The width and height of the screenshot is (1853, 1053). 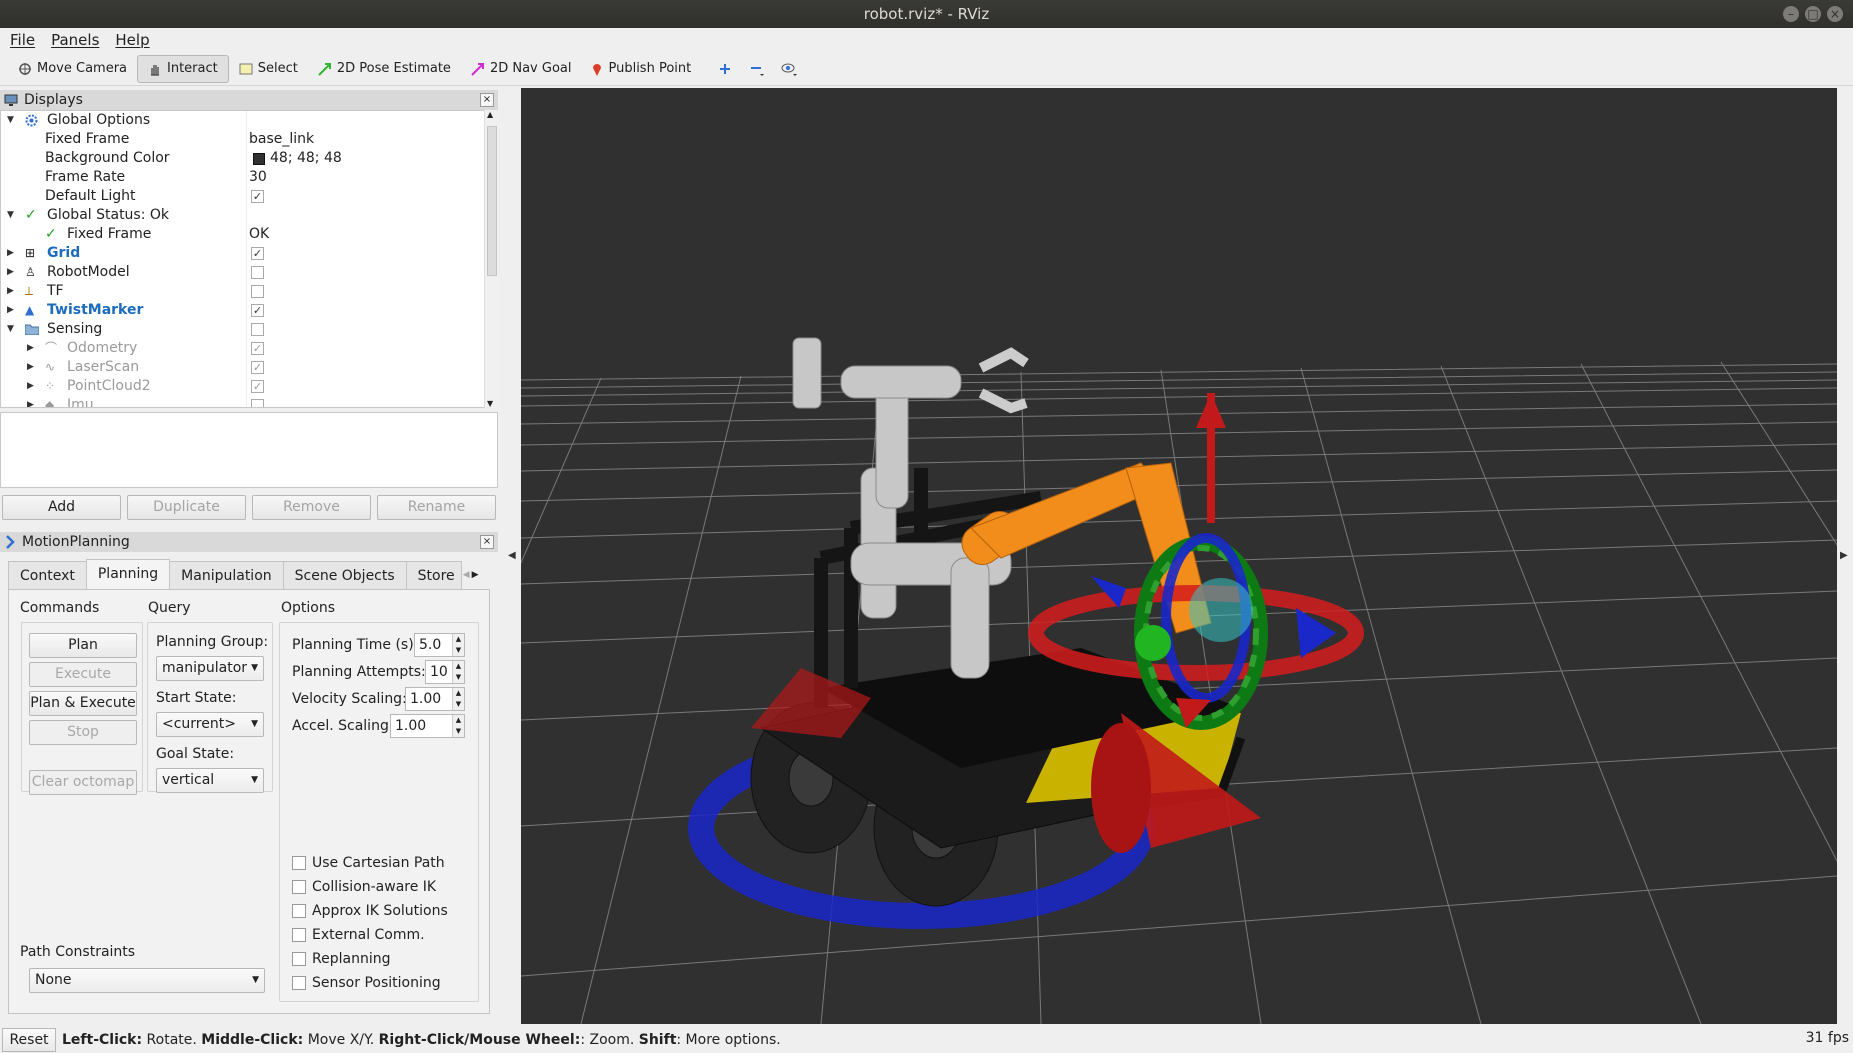 What do you see at coordinates (83, 732) in the screenshot?
I see `stop-button: Stop` at bounding box center [83, 732].